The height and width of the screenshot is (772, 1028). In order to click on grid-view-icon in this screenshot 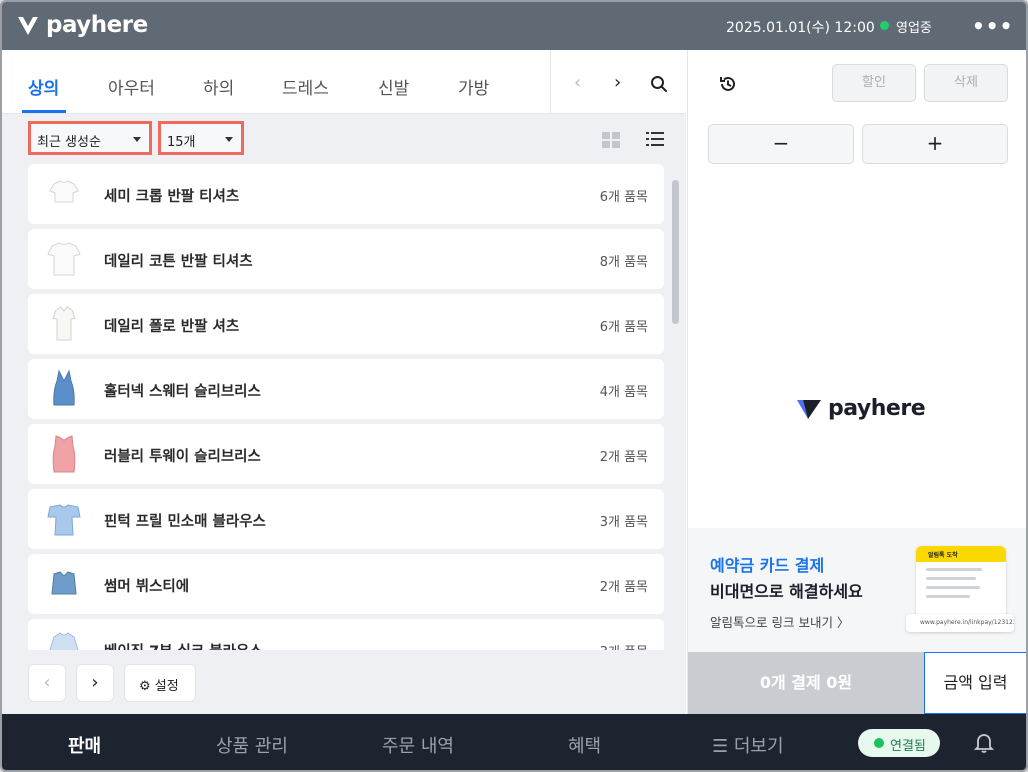, I will do `click(611, 140)`.